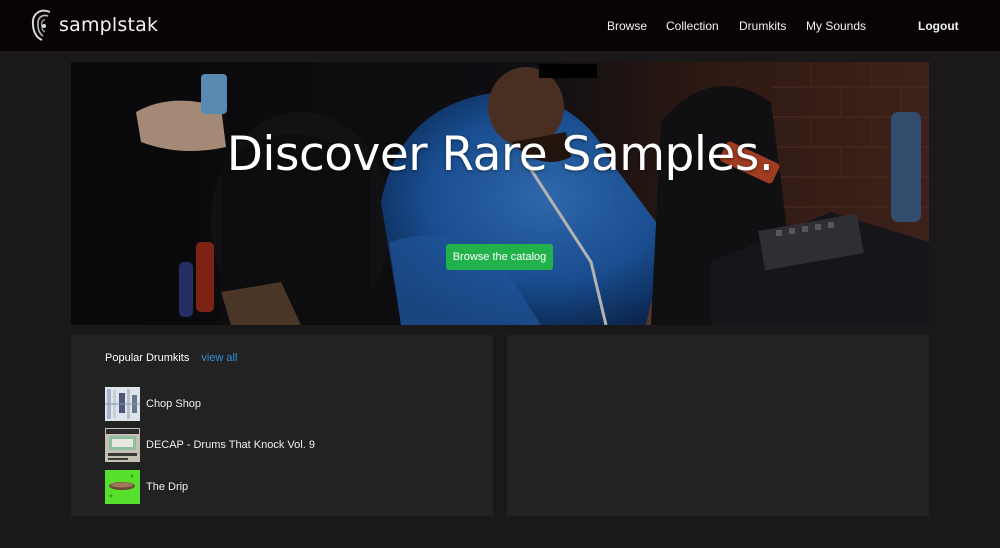 The image size is (1000, 548). I want to click on logout-link: Logout, so click(938, 26).